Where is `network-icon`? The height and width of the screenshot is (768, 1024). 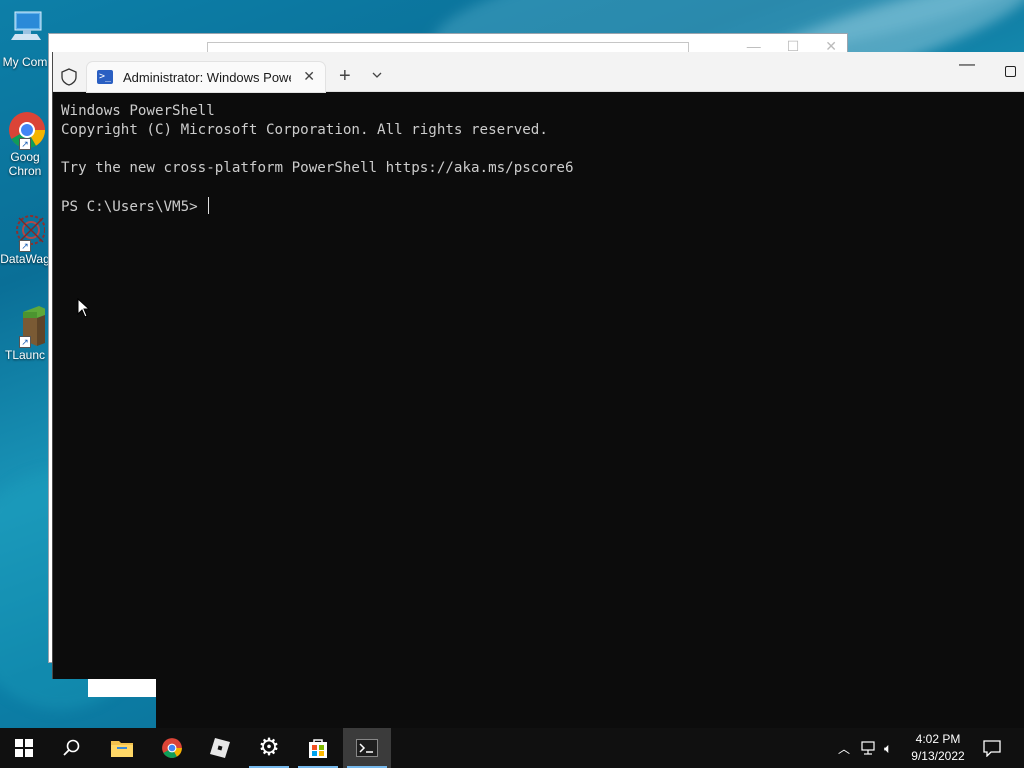 network-icon is located at coordinates (869, 748).